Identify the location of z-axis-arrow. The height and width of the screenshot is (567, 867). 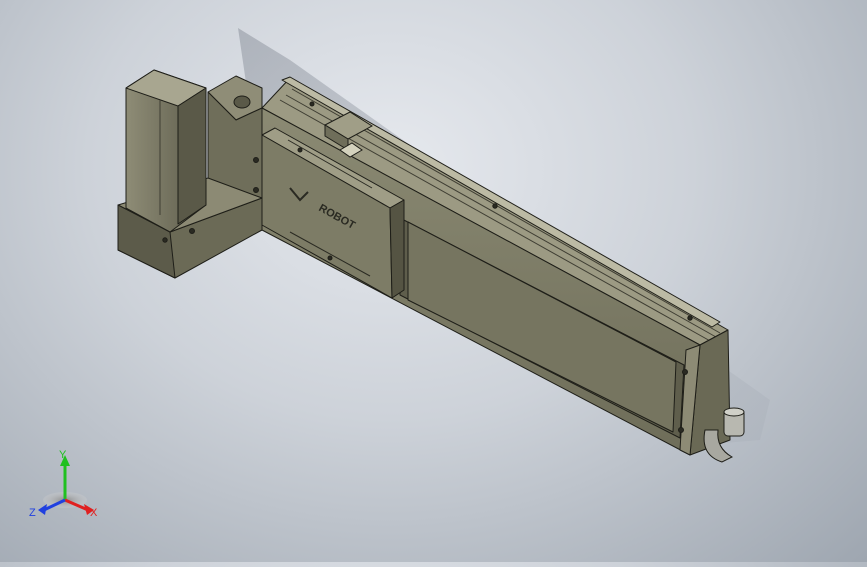
(42, 509).